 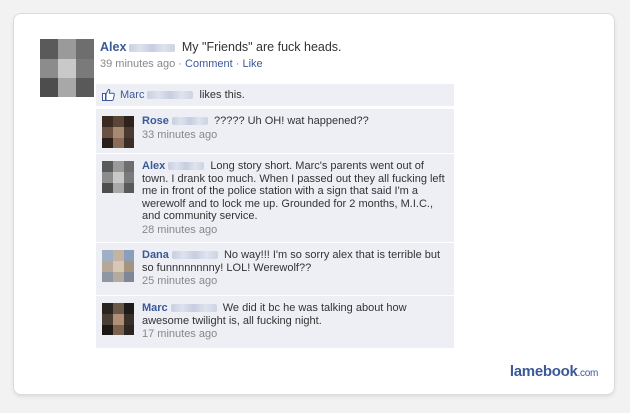 I want to click on post-header: Alex My "Friends" are fuck heads., so click(x=310, y=47).